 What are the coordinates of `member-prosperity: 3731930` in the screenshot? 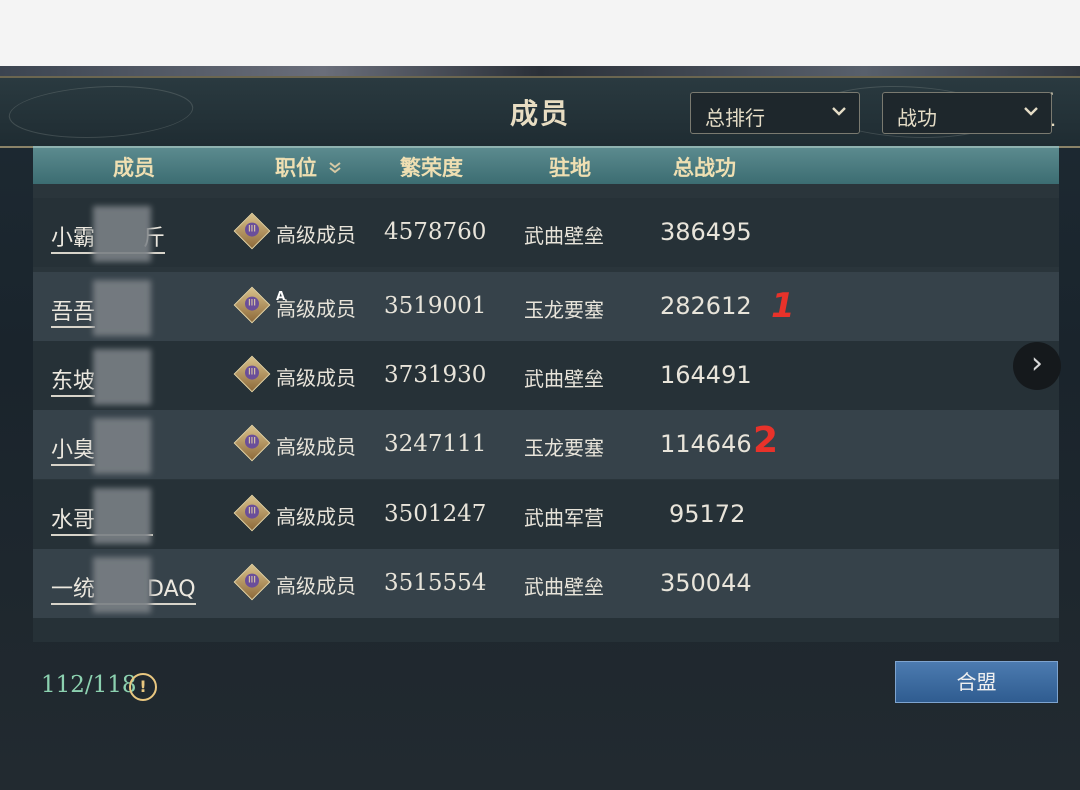 It's located at (435, 375).